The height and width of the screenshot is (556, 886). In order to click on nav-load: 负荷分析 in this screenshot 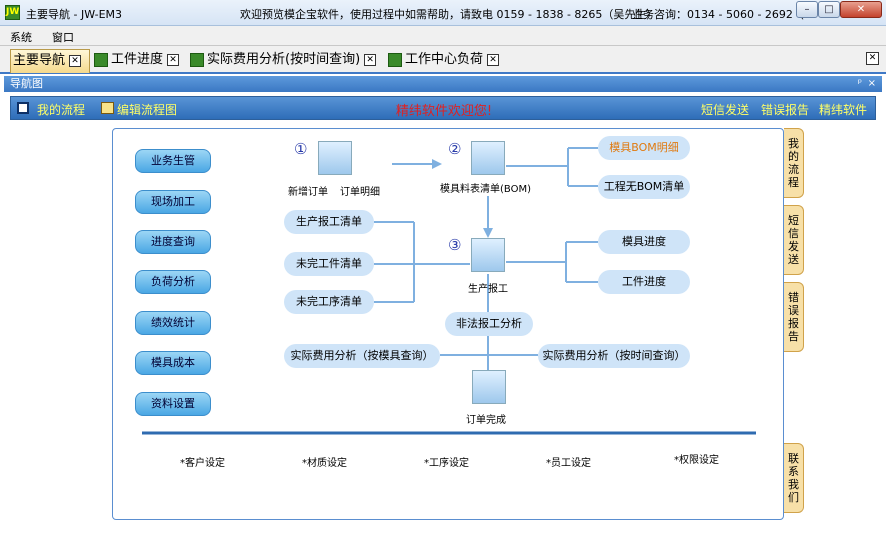, I will do `click(173, 282)`.